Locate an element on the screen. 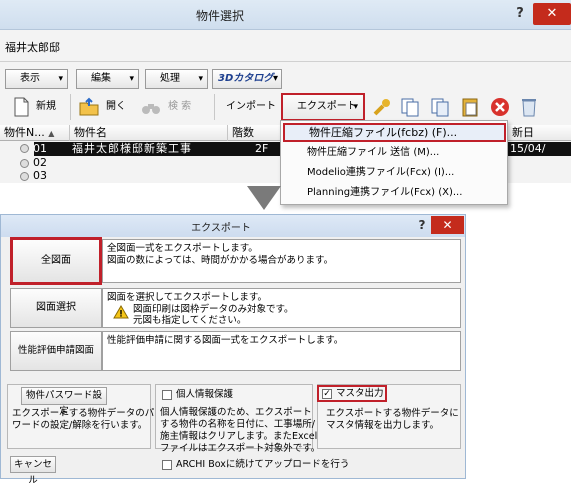  window-title: 物件選択 is located at coordinates (219, 16).